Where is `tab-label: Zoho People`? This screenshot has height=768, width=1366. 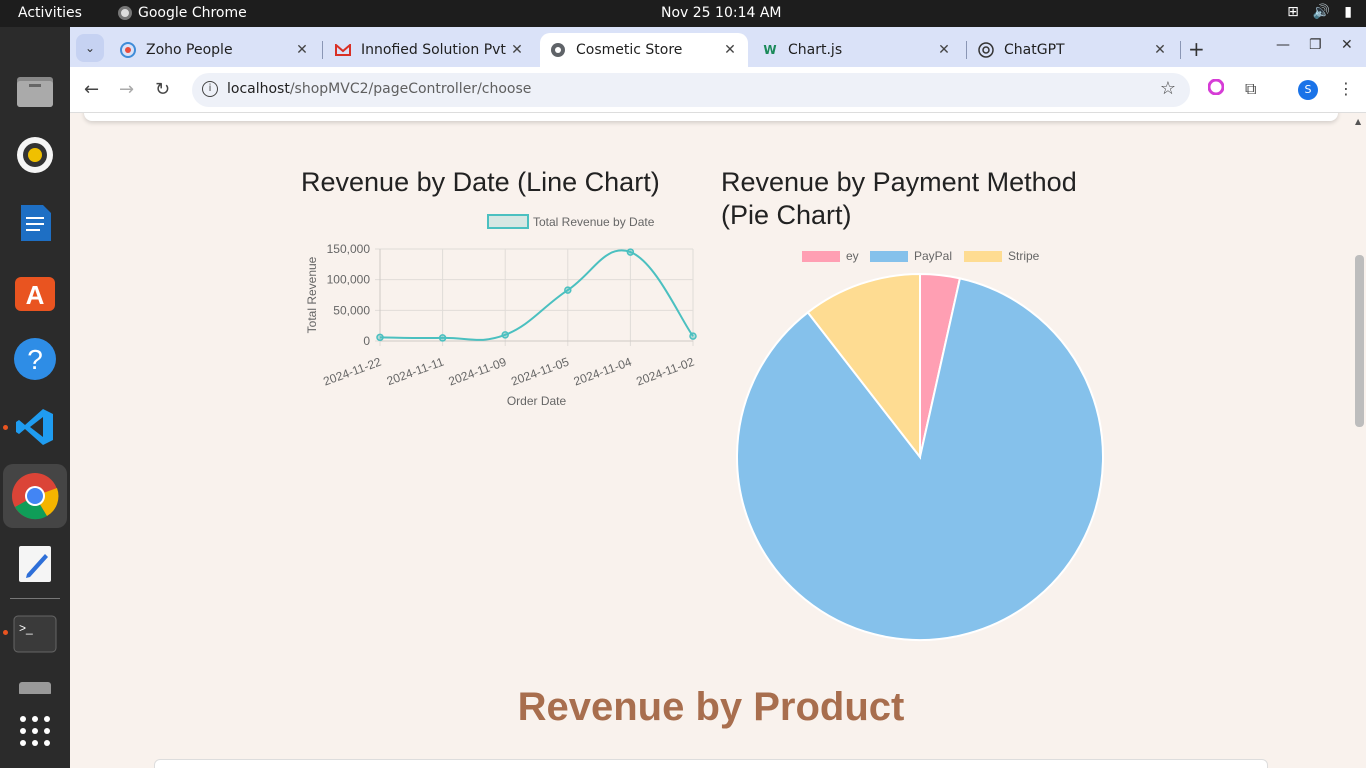
tab-label: Zoho People is located at coordinates (189, 50).